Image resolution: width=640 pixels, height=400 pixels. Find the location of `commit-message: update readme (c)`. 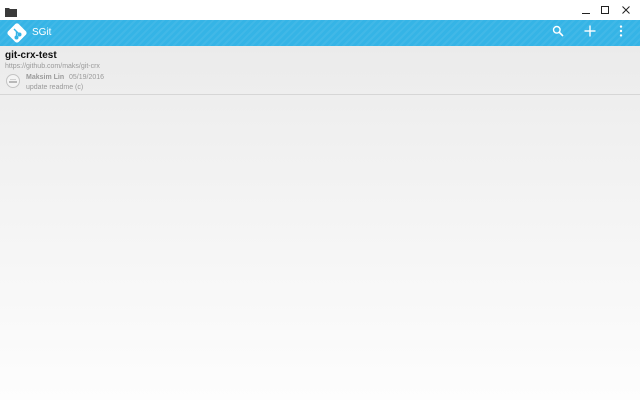

commit-message: update readme (c) is located at coordinates (55, 87).